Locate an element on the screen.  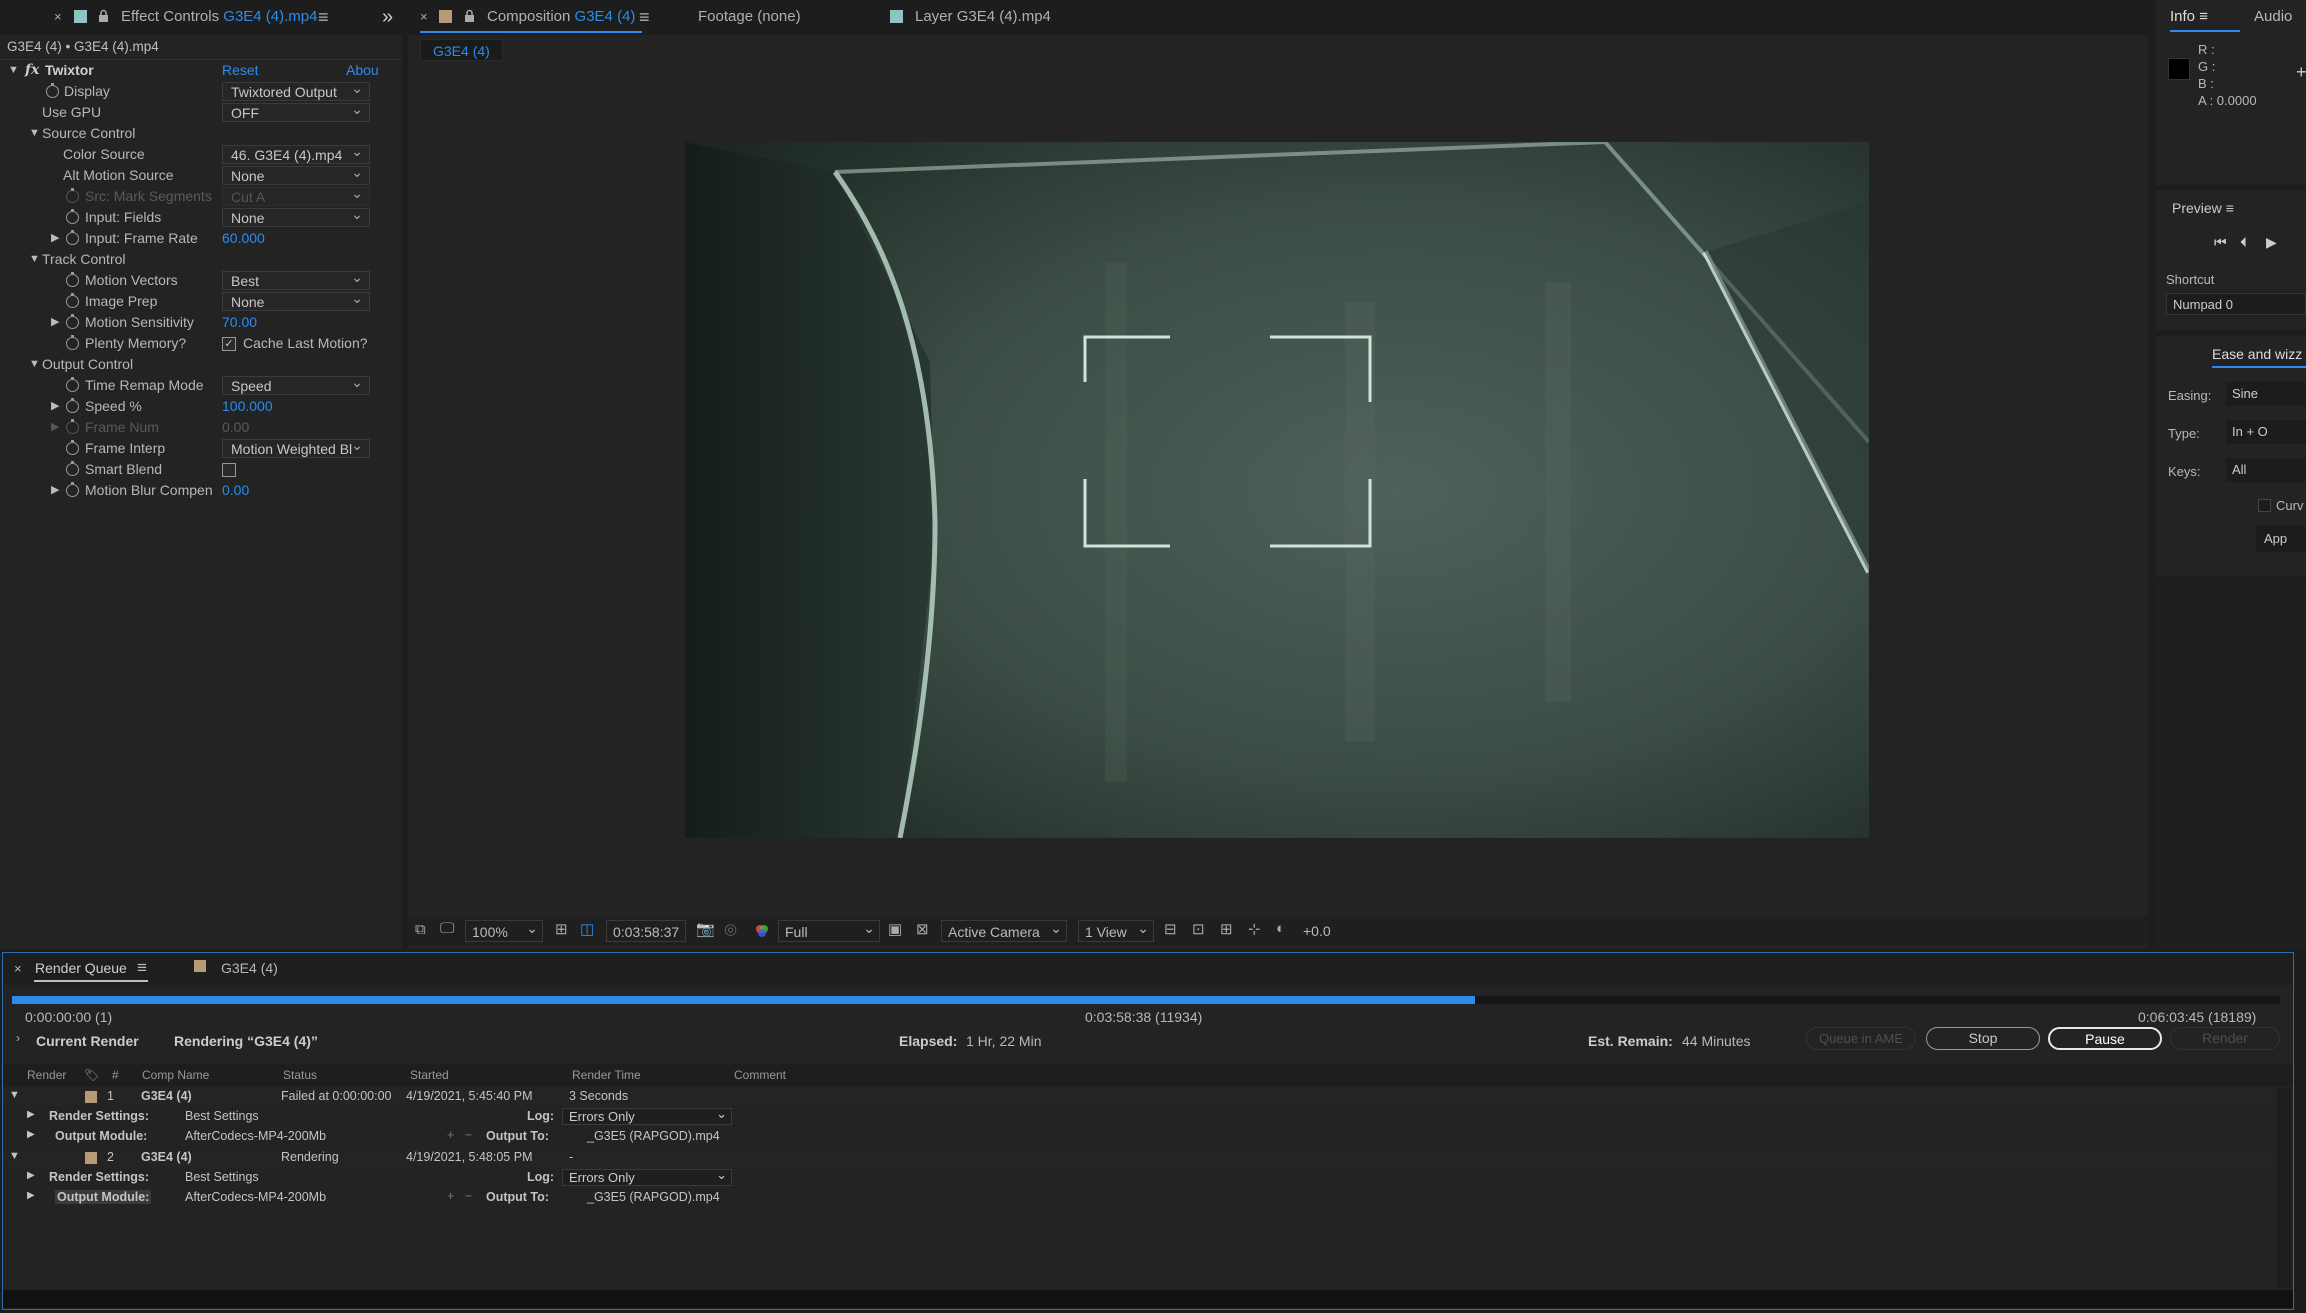
frame-rate-expand-icon: ▶ is located at coordinates (55, 238).